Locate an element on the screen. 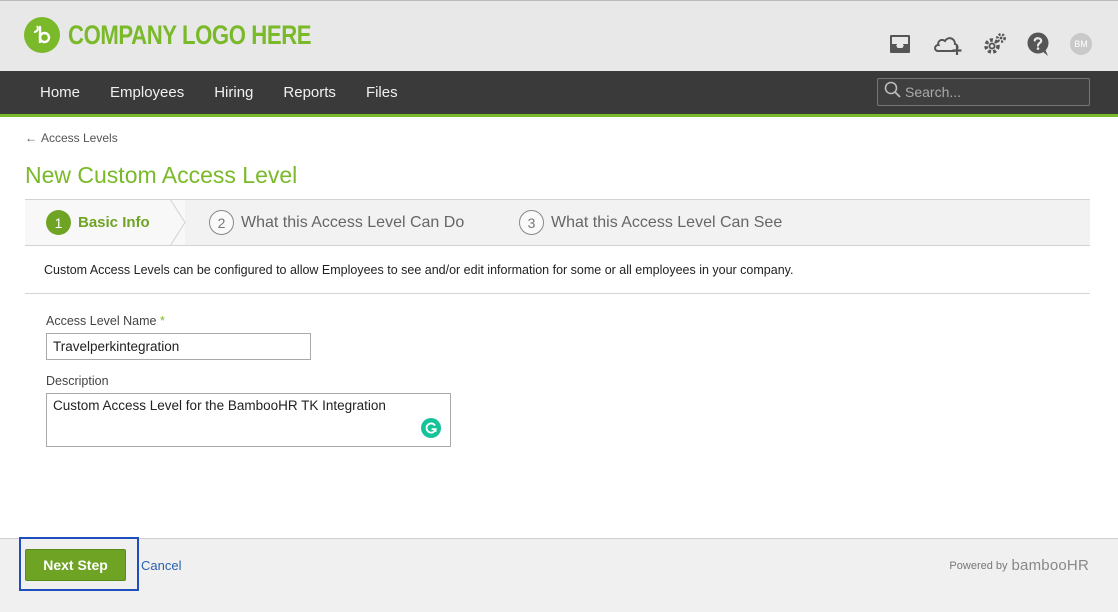 The image size is (1118, 612). gear-icon is located at coordinates (995, 44).